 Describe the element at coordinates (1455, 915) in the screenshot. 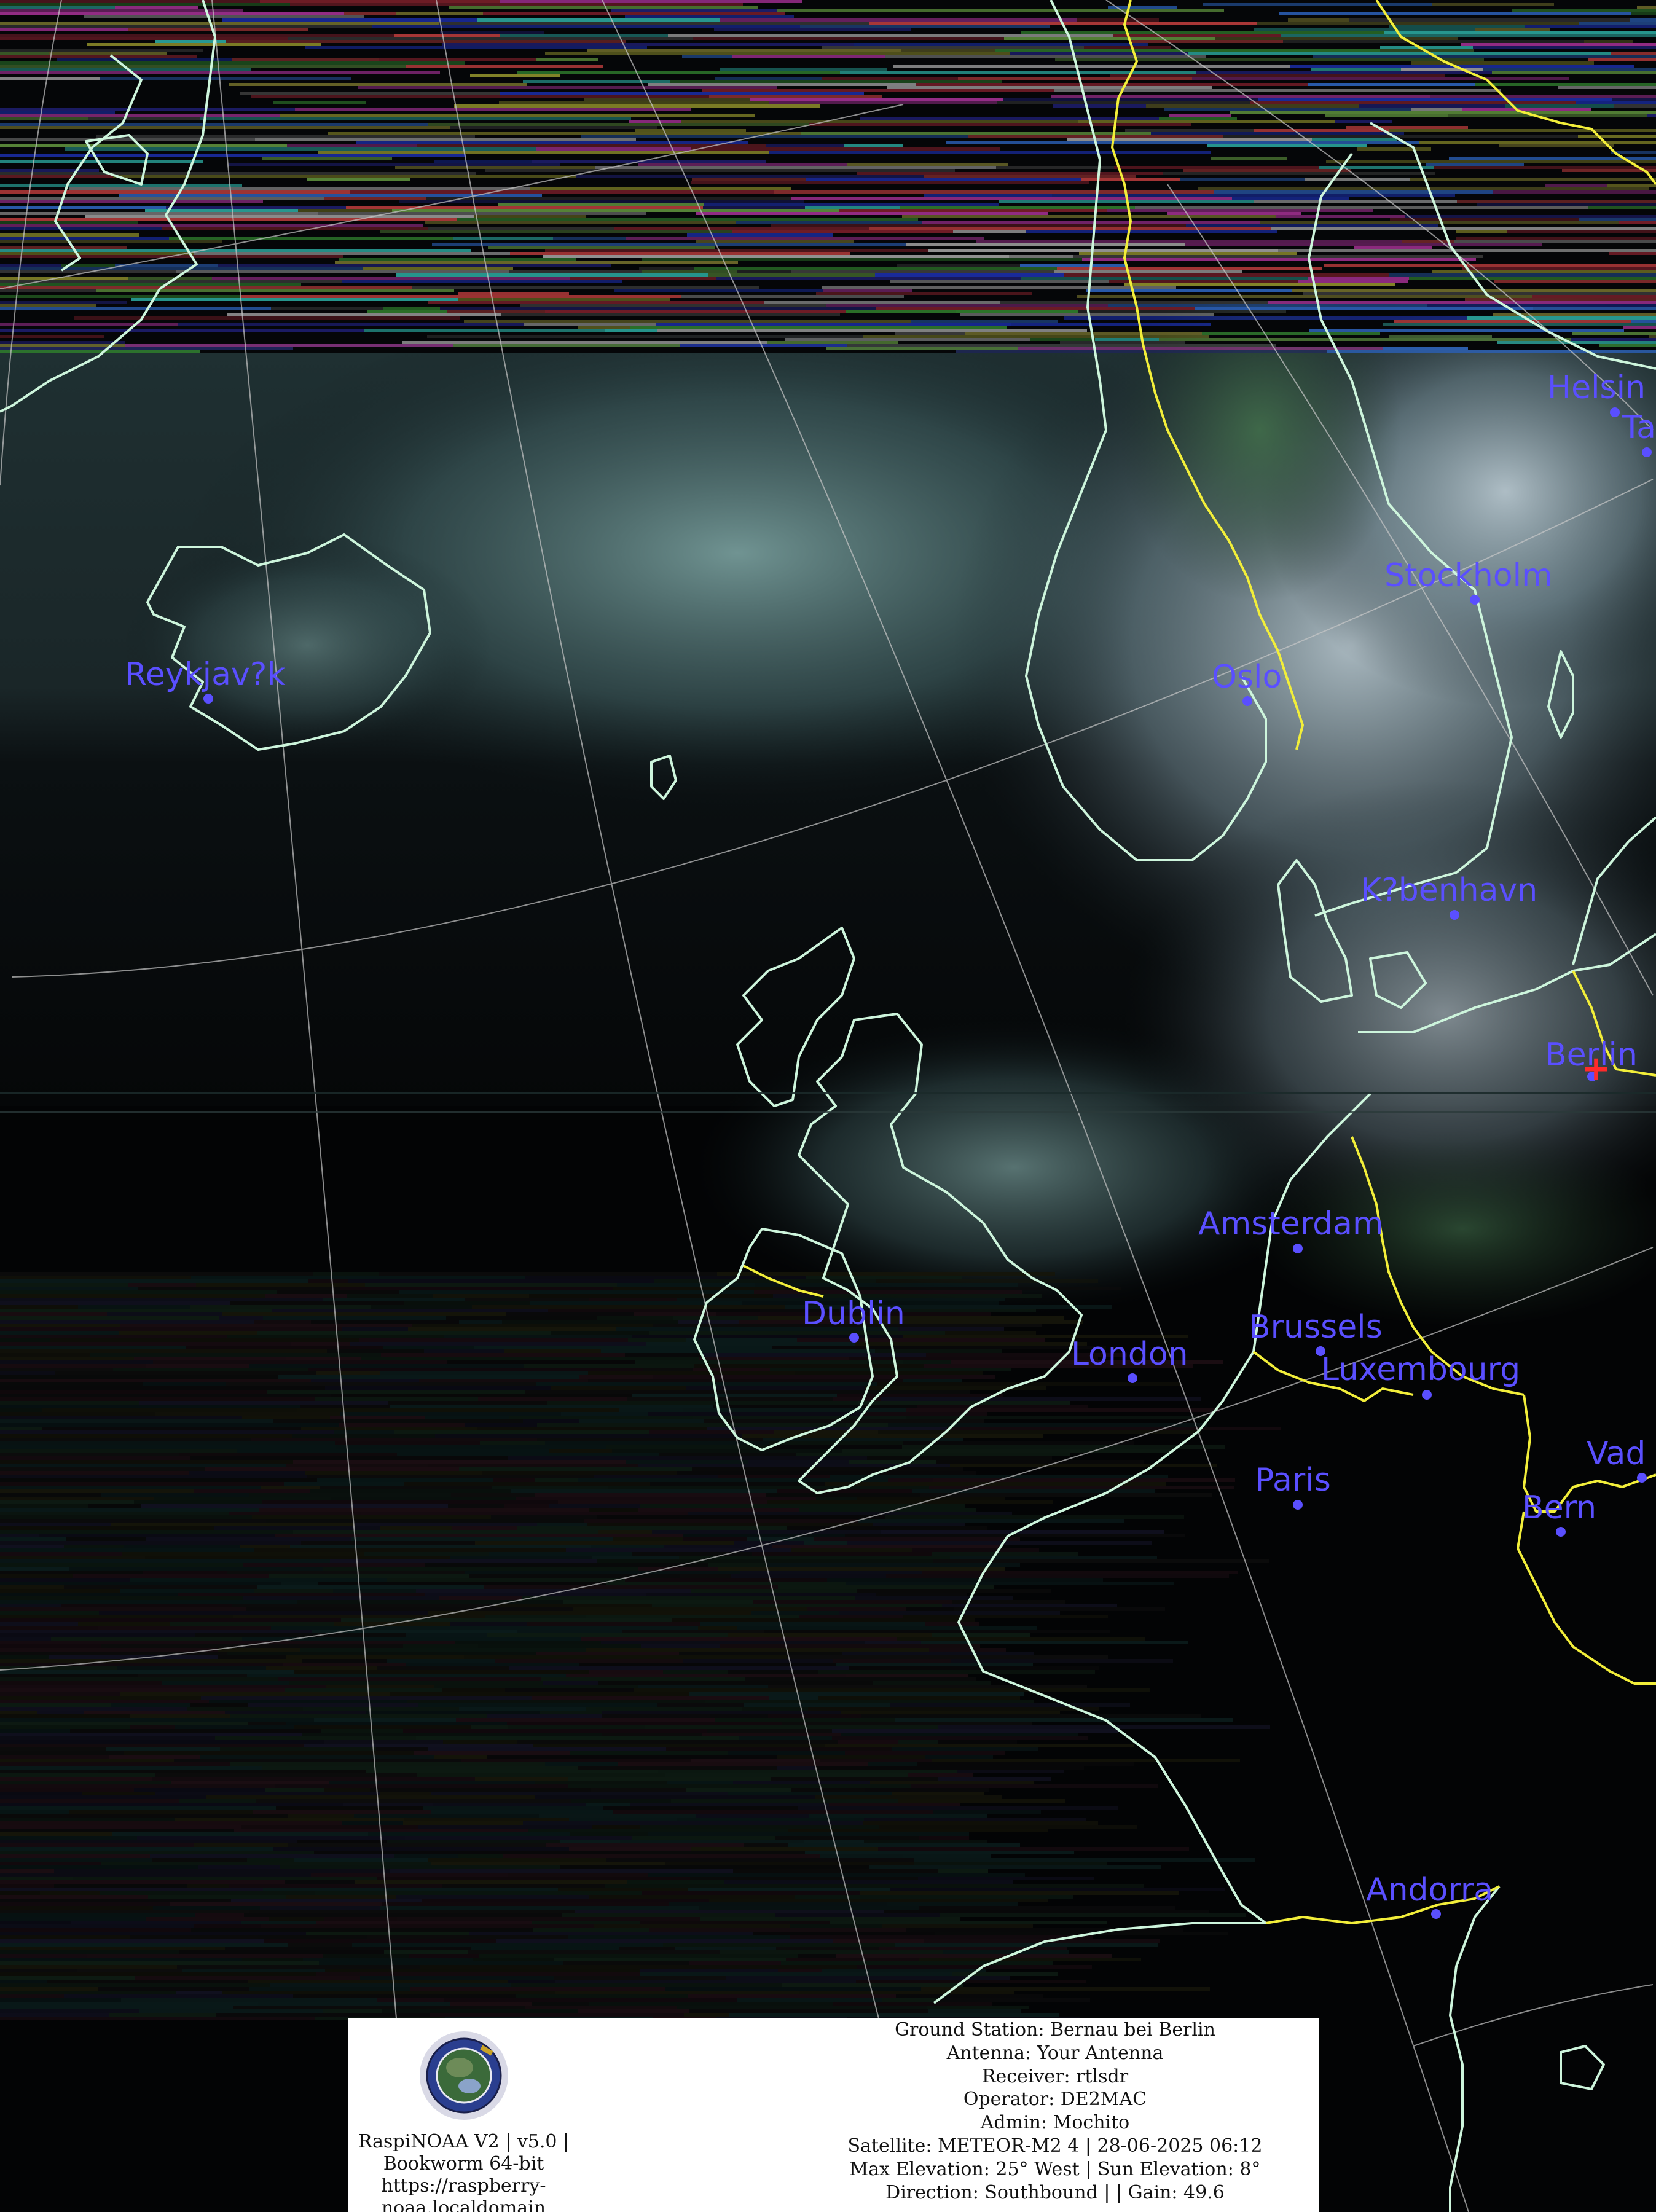

I see `city-marker-kobenhavn` at that location.